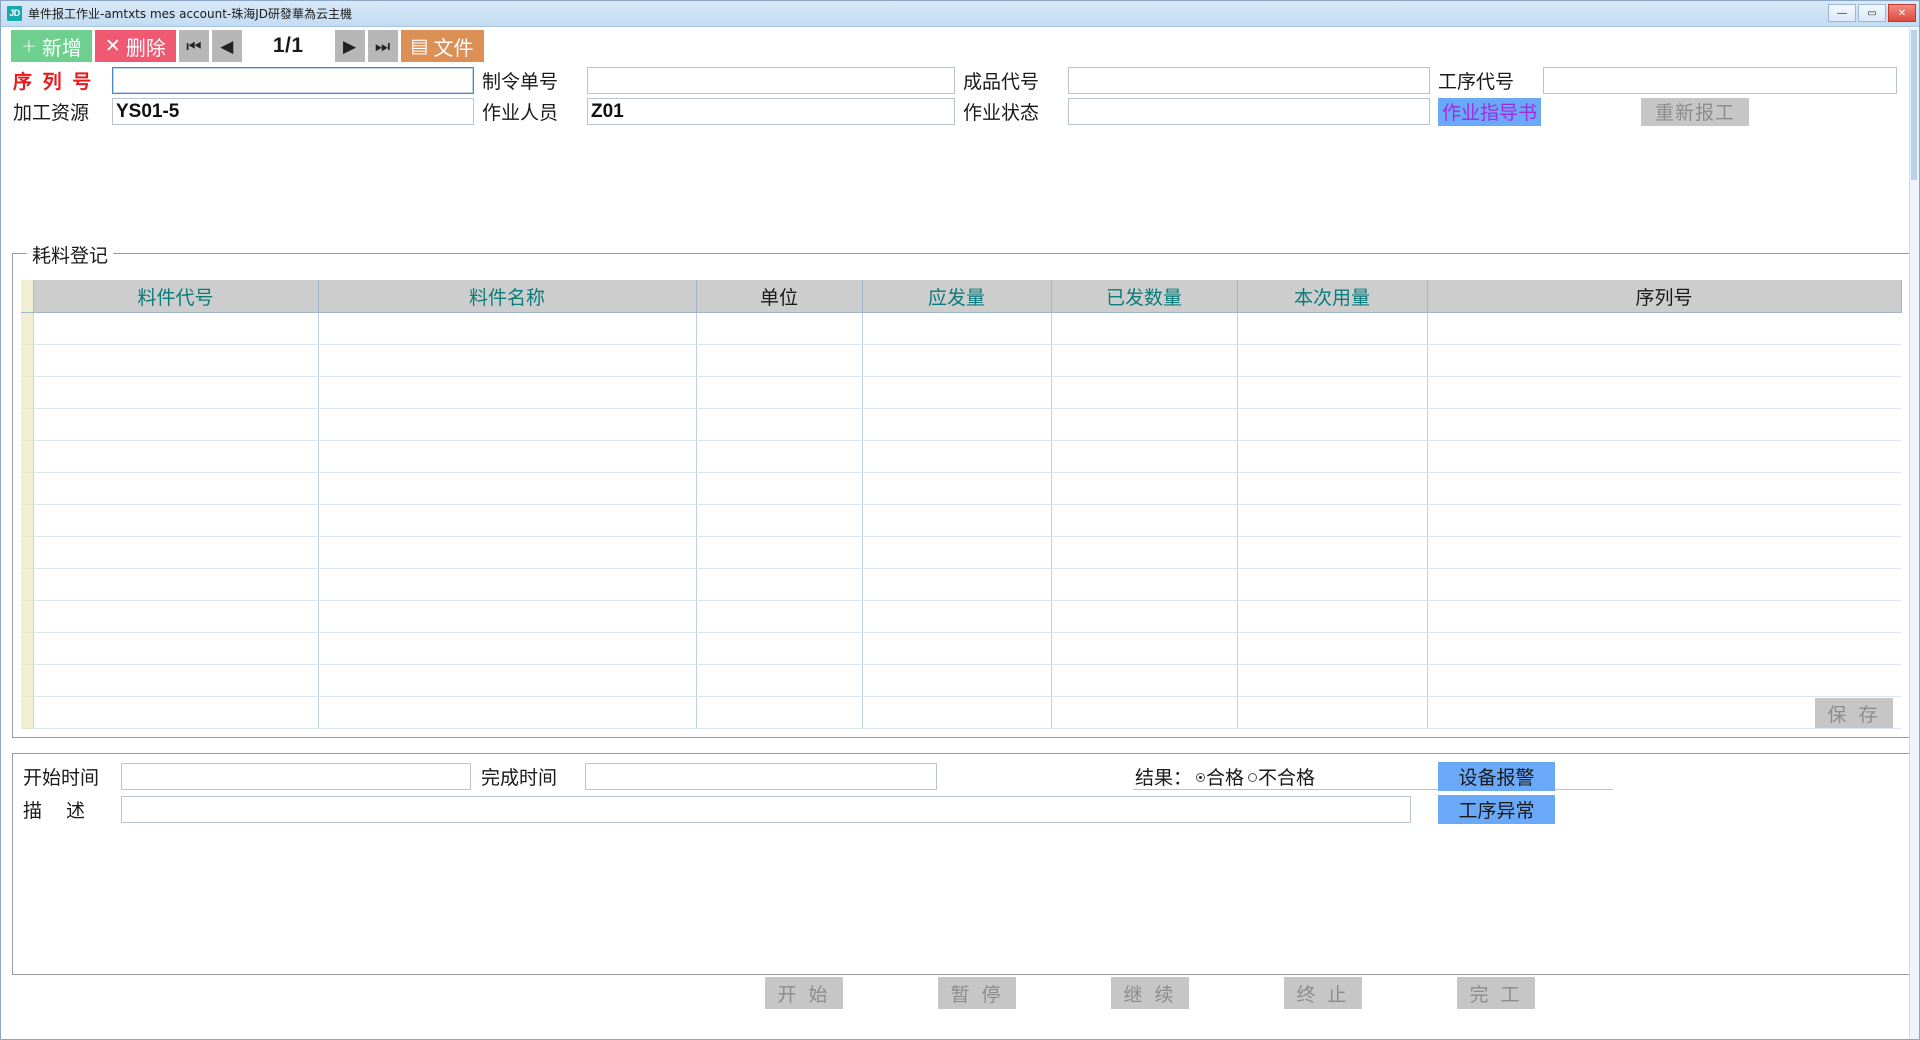 Image resolution: width=1920 pixels, height=1040 pixels. What do you see at coordinates (1496, 993) in the screenshot?
I see `finish-button: 完 工` at bounding box center [1496, 993].